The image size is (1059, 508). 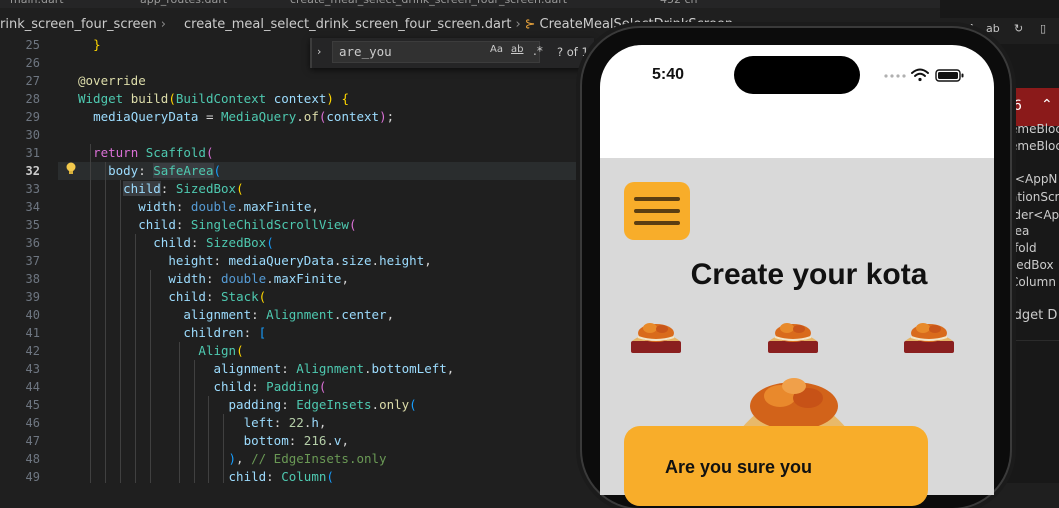 I want to click on match-whole-word-button: ab, so click(x=517, y=49).